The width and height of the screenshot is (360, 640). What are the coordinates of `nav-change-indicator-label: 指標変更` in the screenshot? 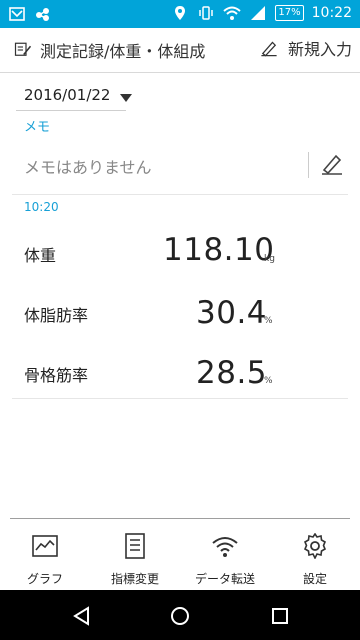 It's located at (134, 579).